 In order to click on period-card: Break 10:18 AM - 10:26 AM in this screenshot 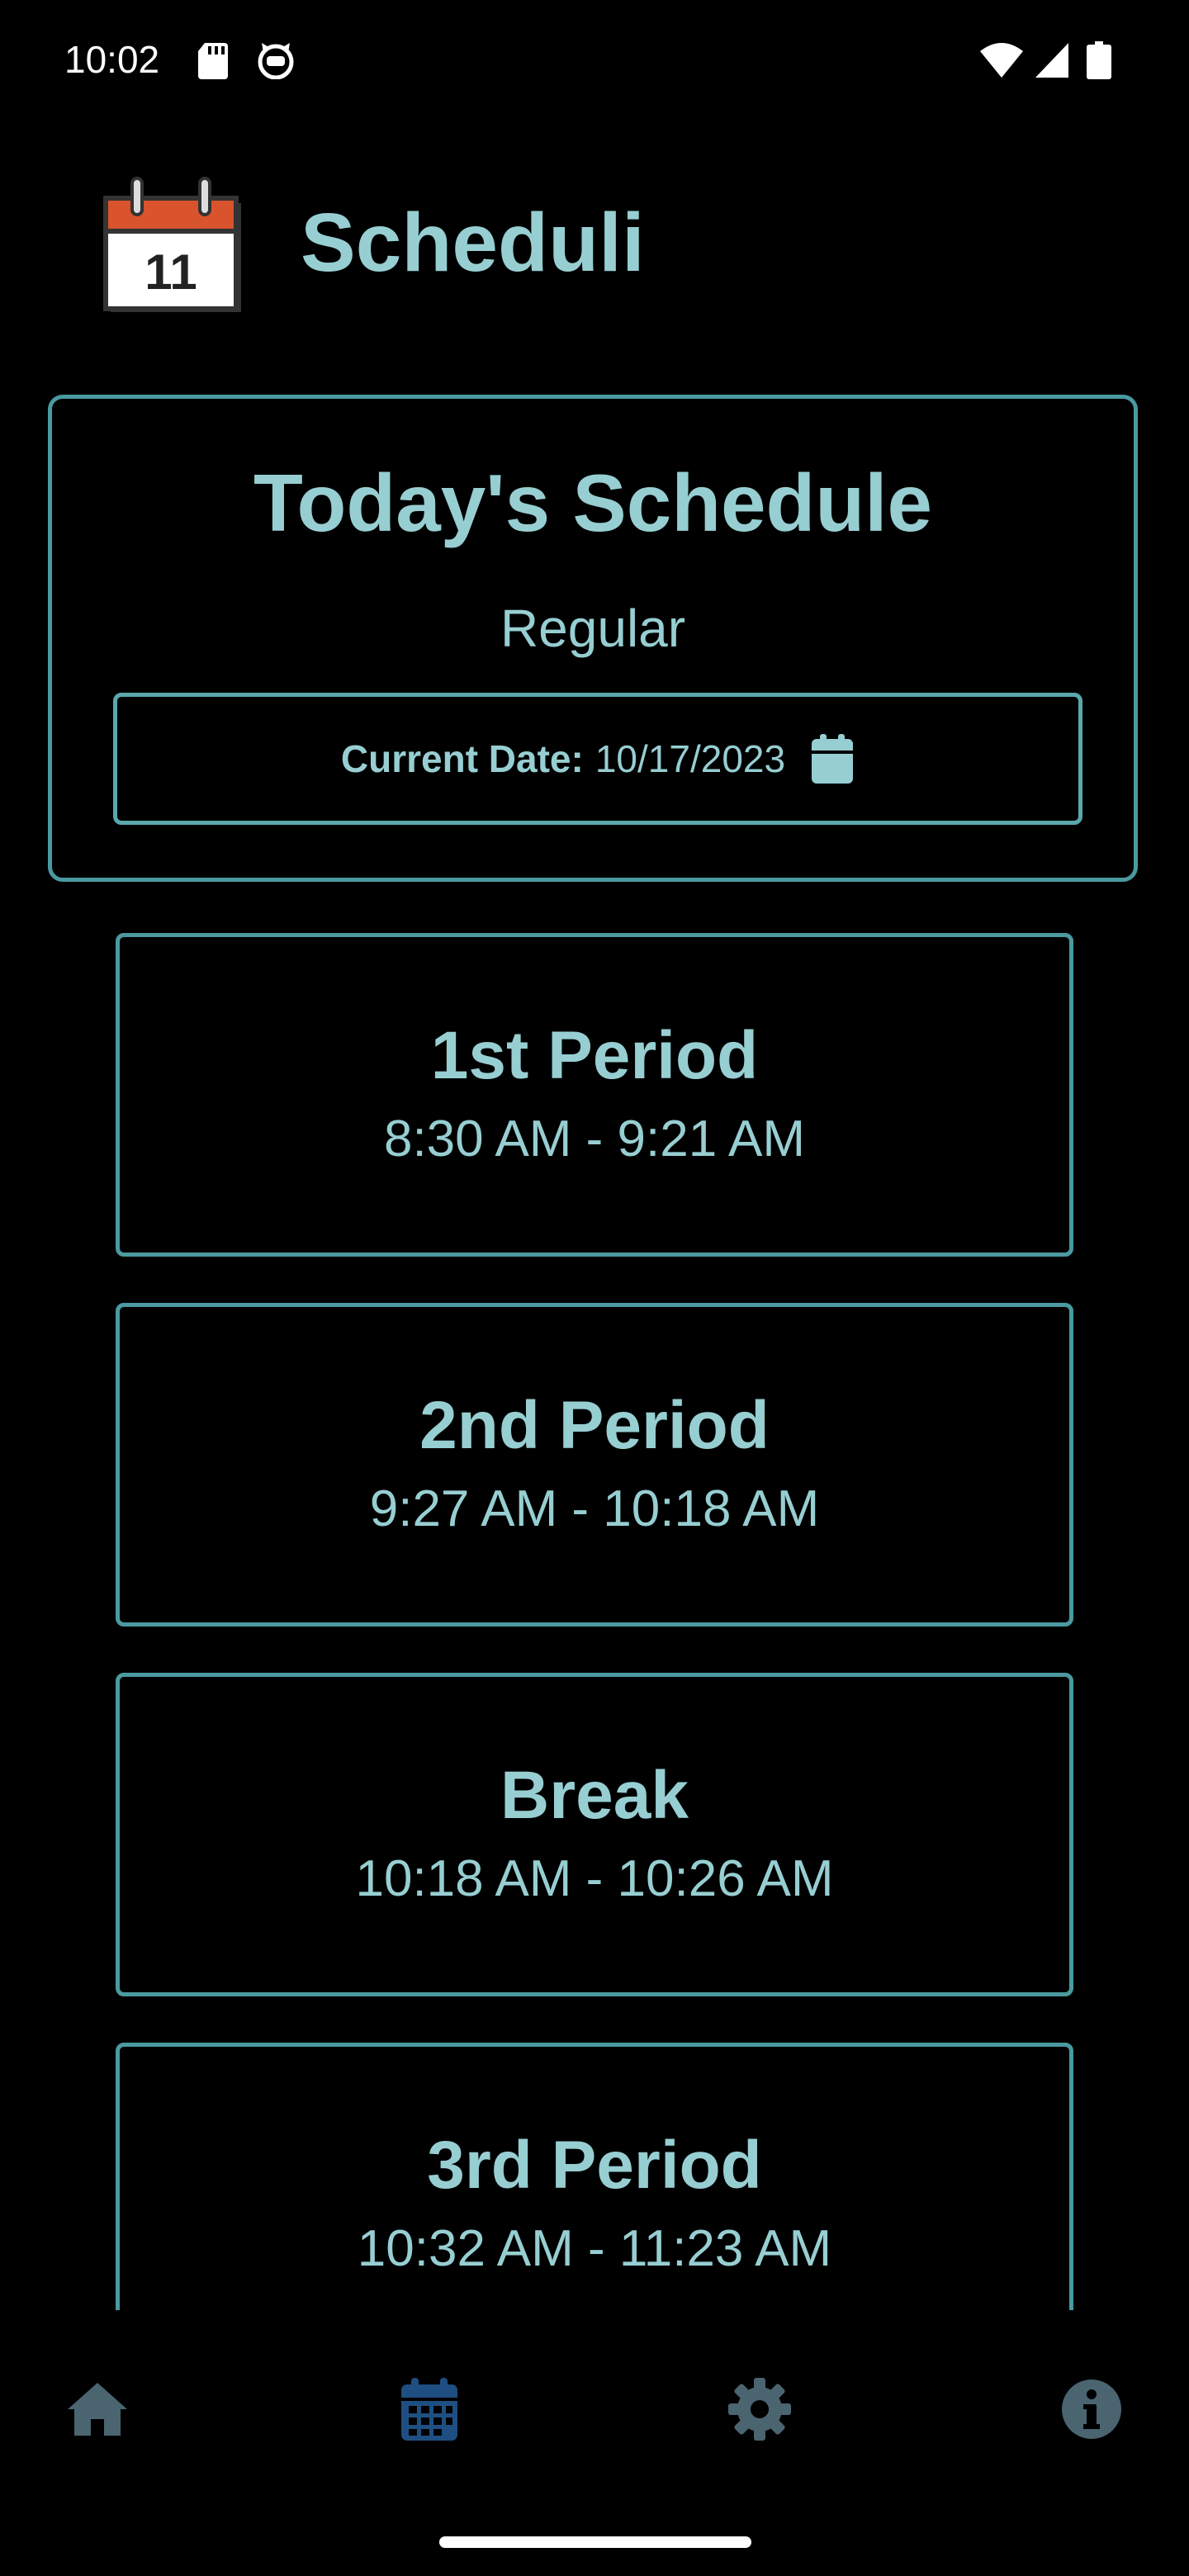, I will do `click(594, 1834)`.